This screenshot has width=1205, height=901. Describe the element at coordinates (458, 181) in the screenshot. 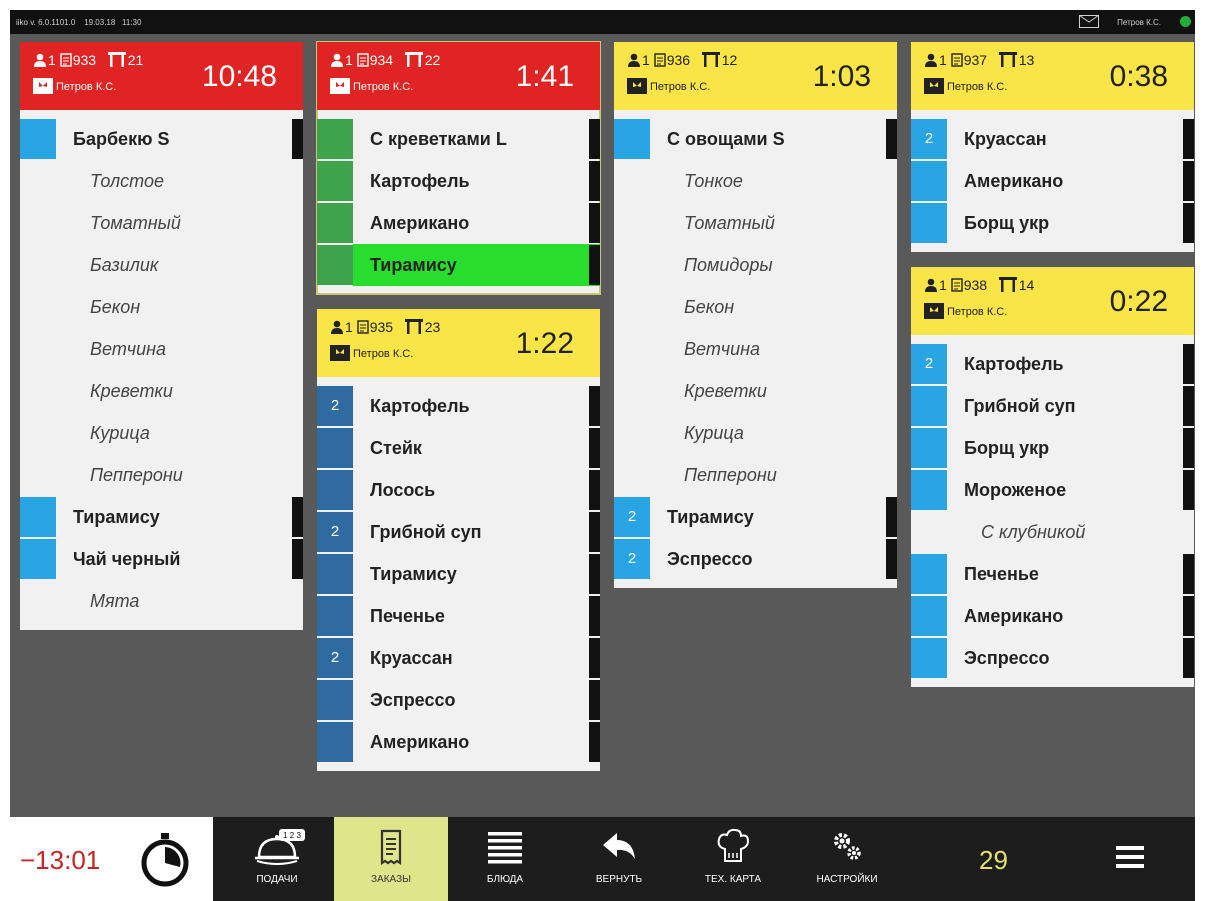

I see `dish-row: Картофель` at that location.